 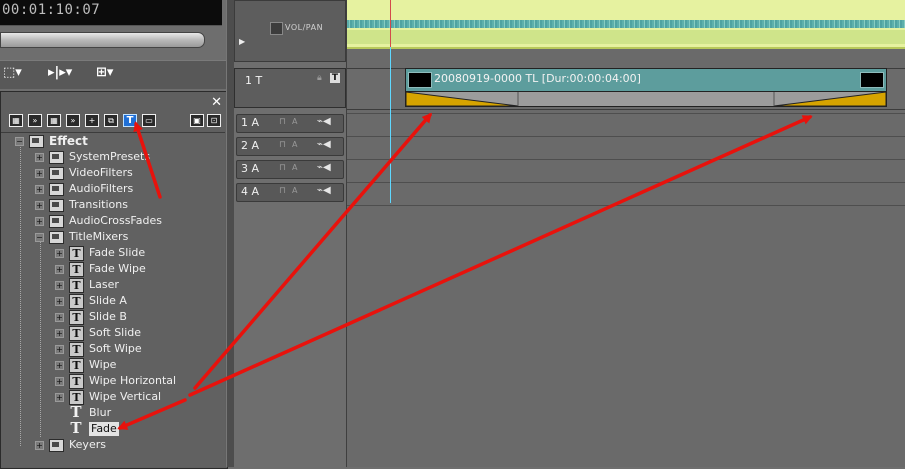 I want to click on tree-item: + T Laser, so click(x=113, y=285).